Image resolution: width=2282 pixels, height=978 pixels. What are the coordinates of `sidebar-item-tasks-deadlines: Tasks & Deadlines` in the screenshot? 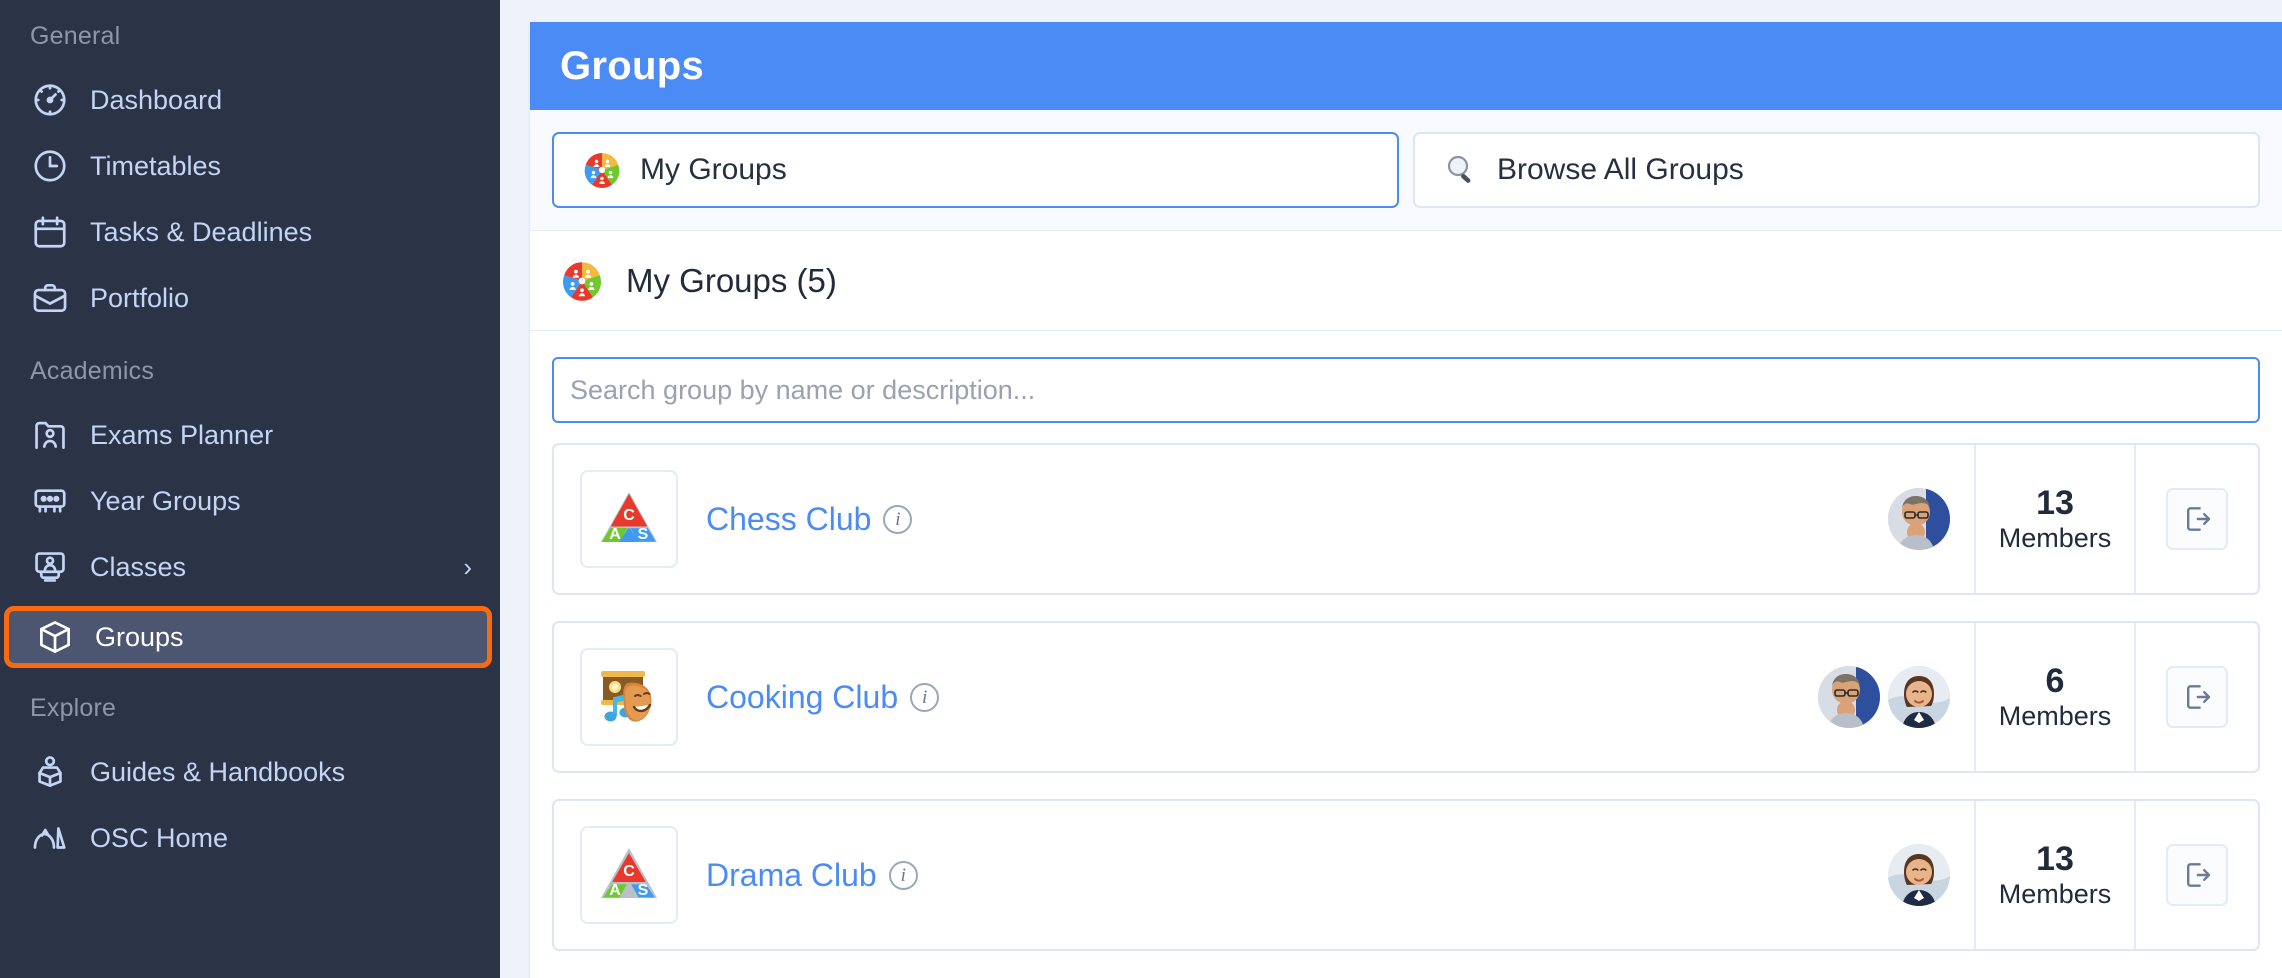 It's located at (250, 232).